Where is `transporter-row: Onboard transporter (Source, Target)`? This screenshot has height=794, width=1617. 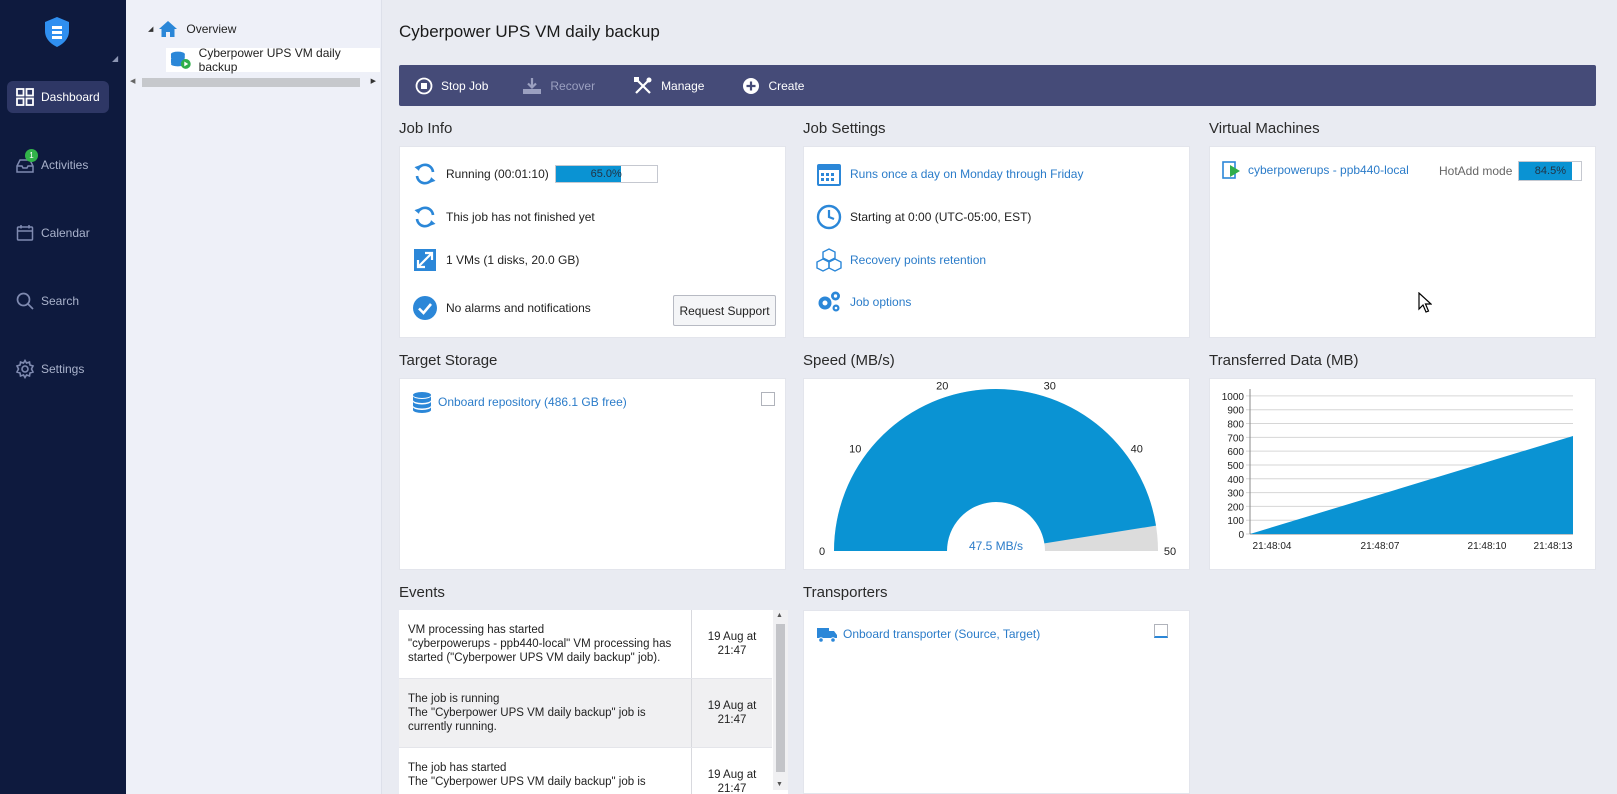
transporter-row: Onboard transporter (Source, Target) is located at coordinates (928, 634).